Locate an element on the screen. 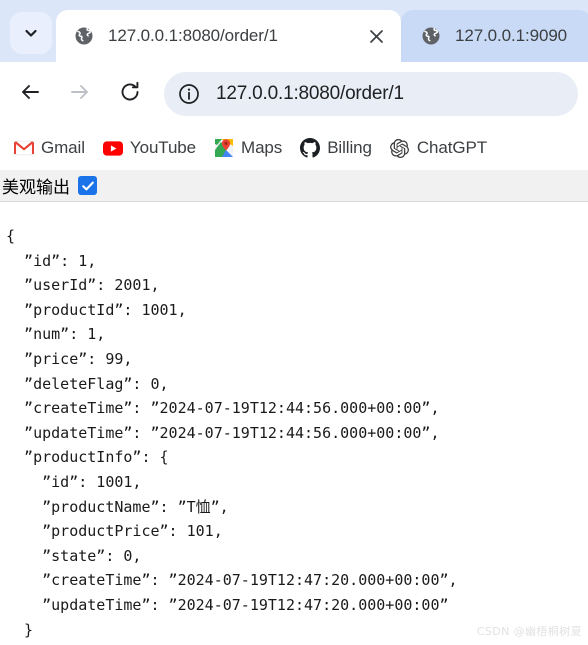 Image resolution: width=588 pixels, height=645 pixels. close-icon is located at coordinates (376, 36).